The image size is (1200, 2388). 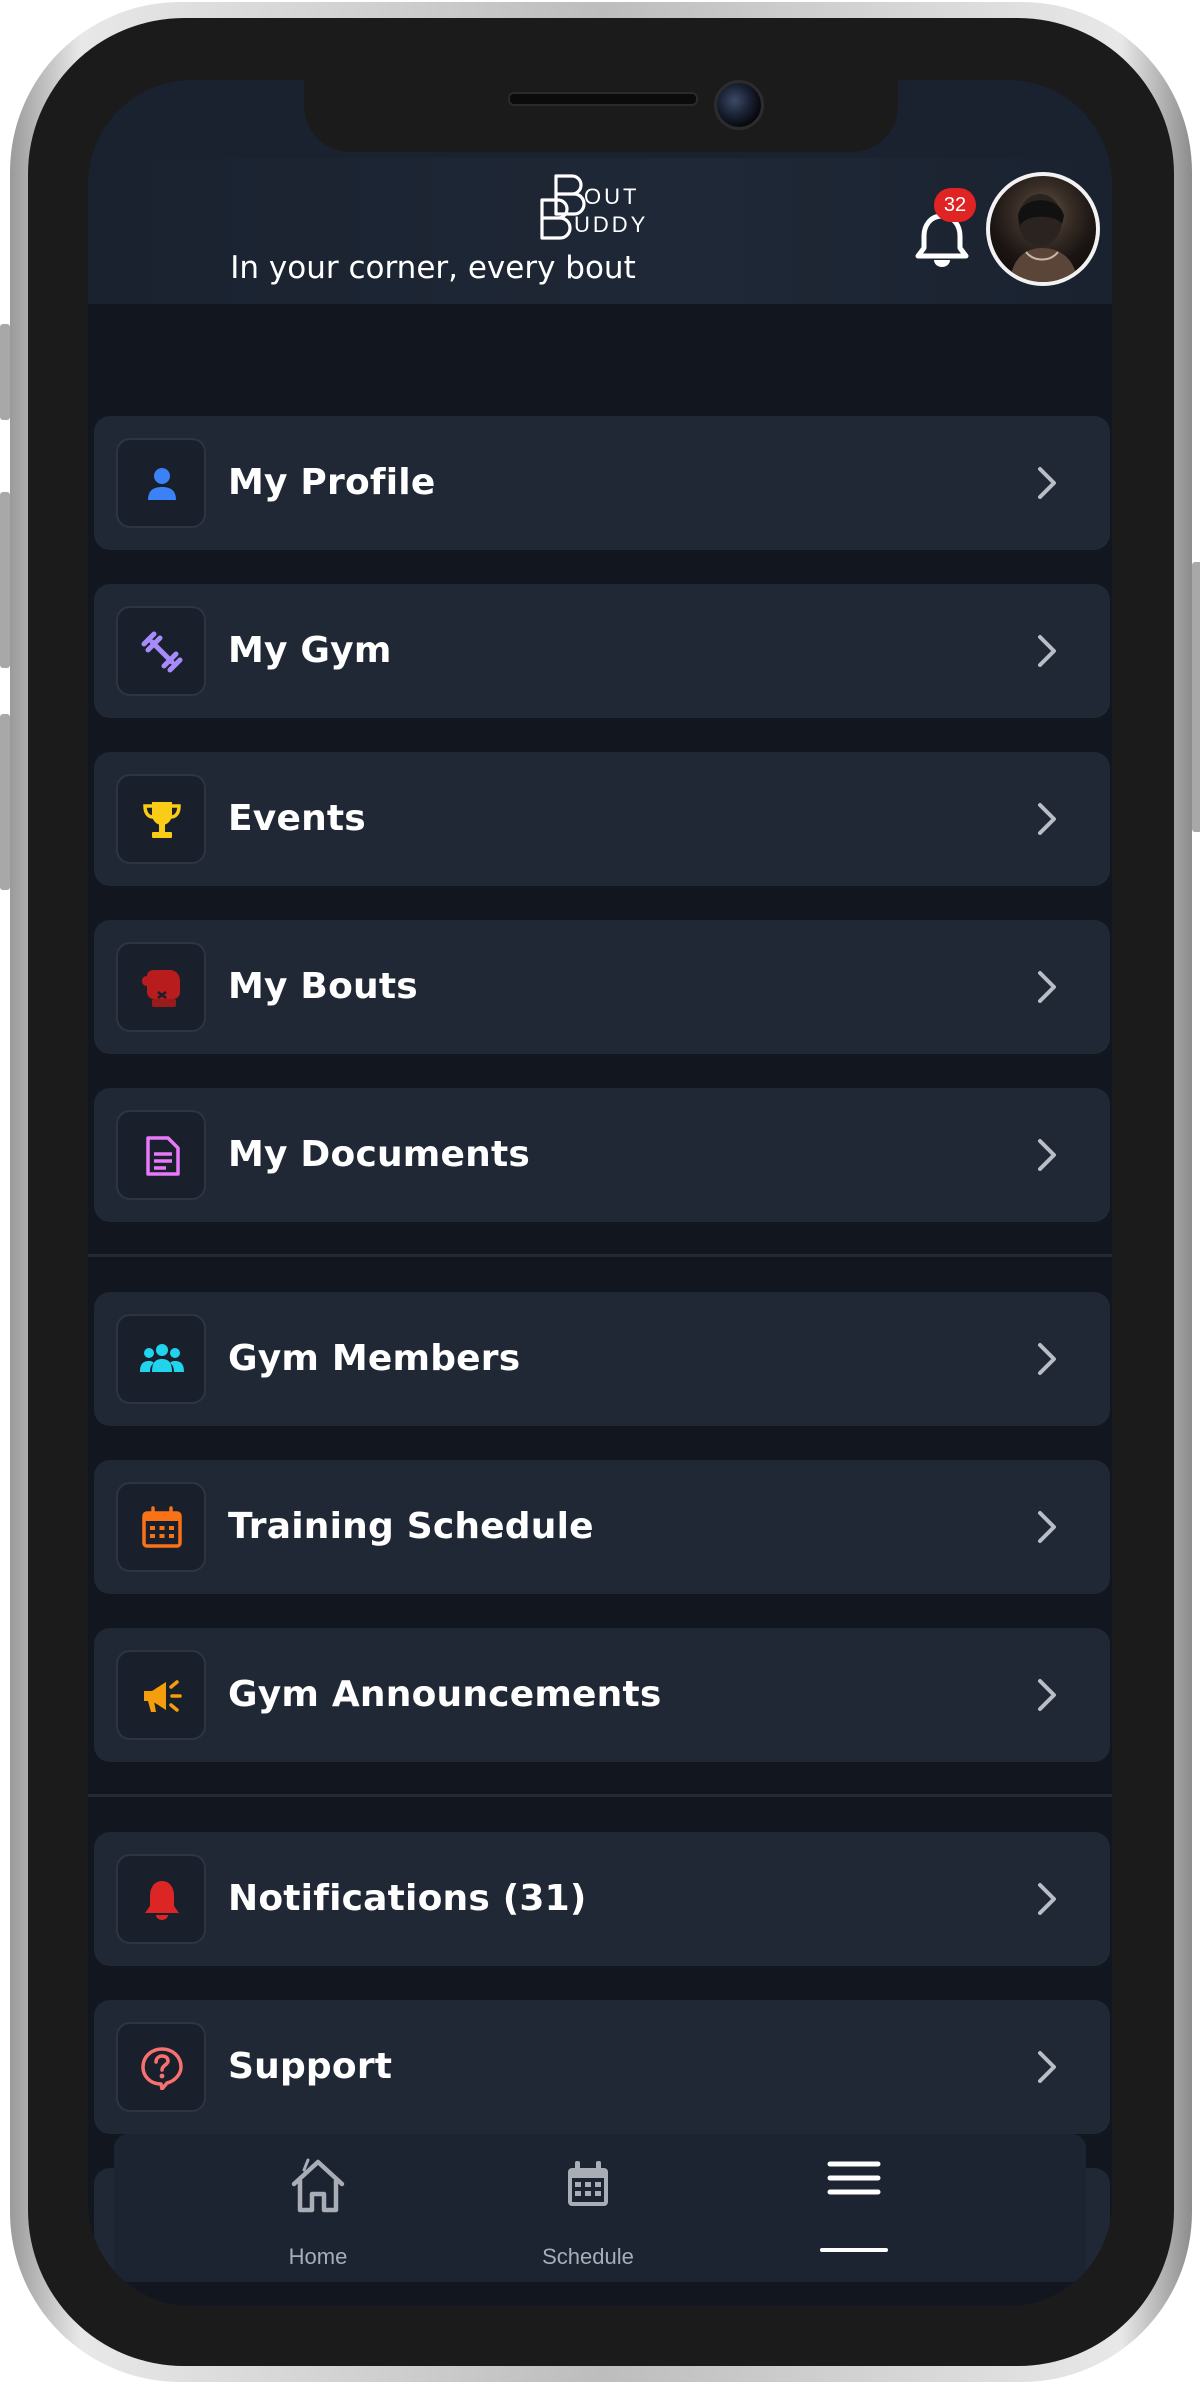 What do you see at coordinates (846, 2208) in the screenshot?
I see `nav-item-menu` at bounding box center [846, 2208].